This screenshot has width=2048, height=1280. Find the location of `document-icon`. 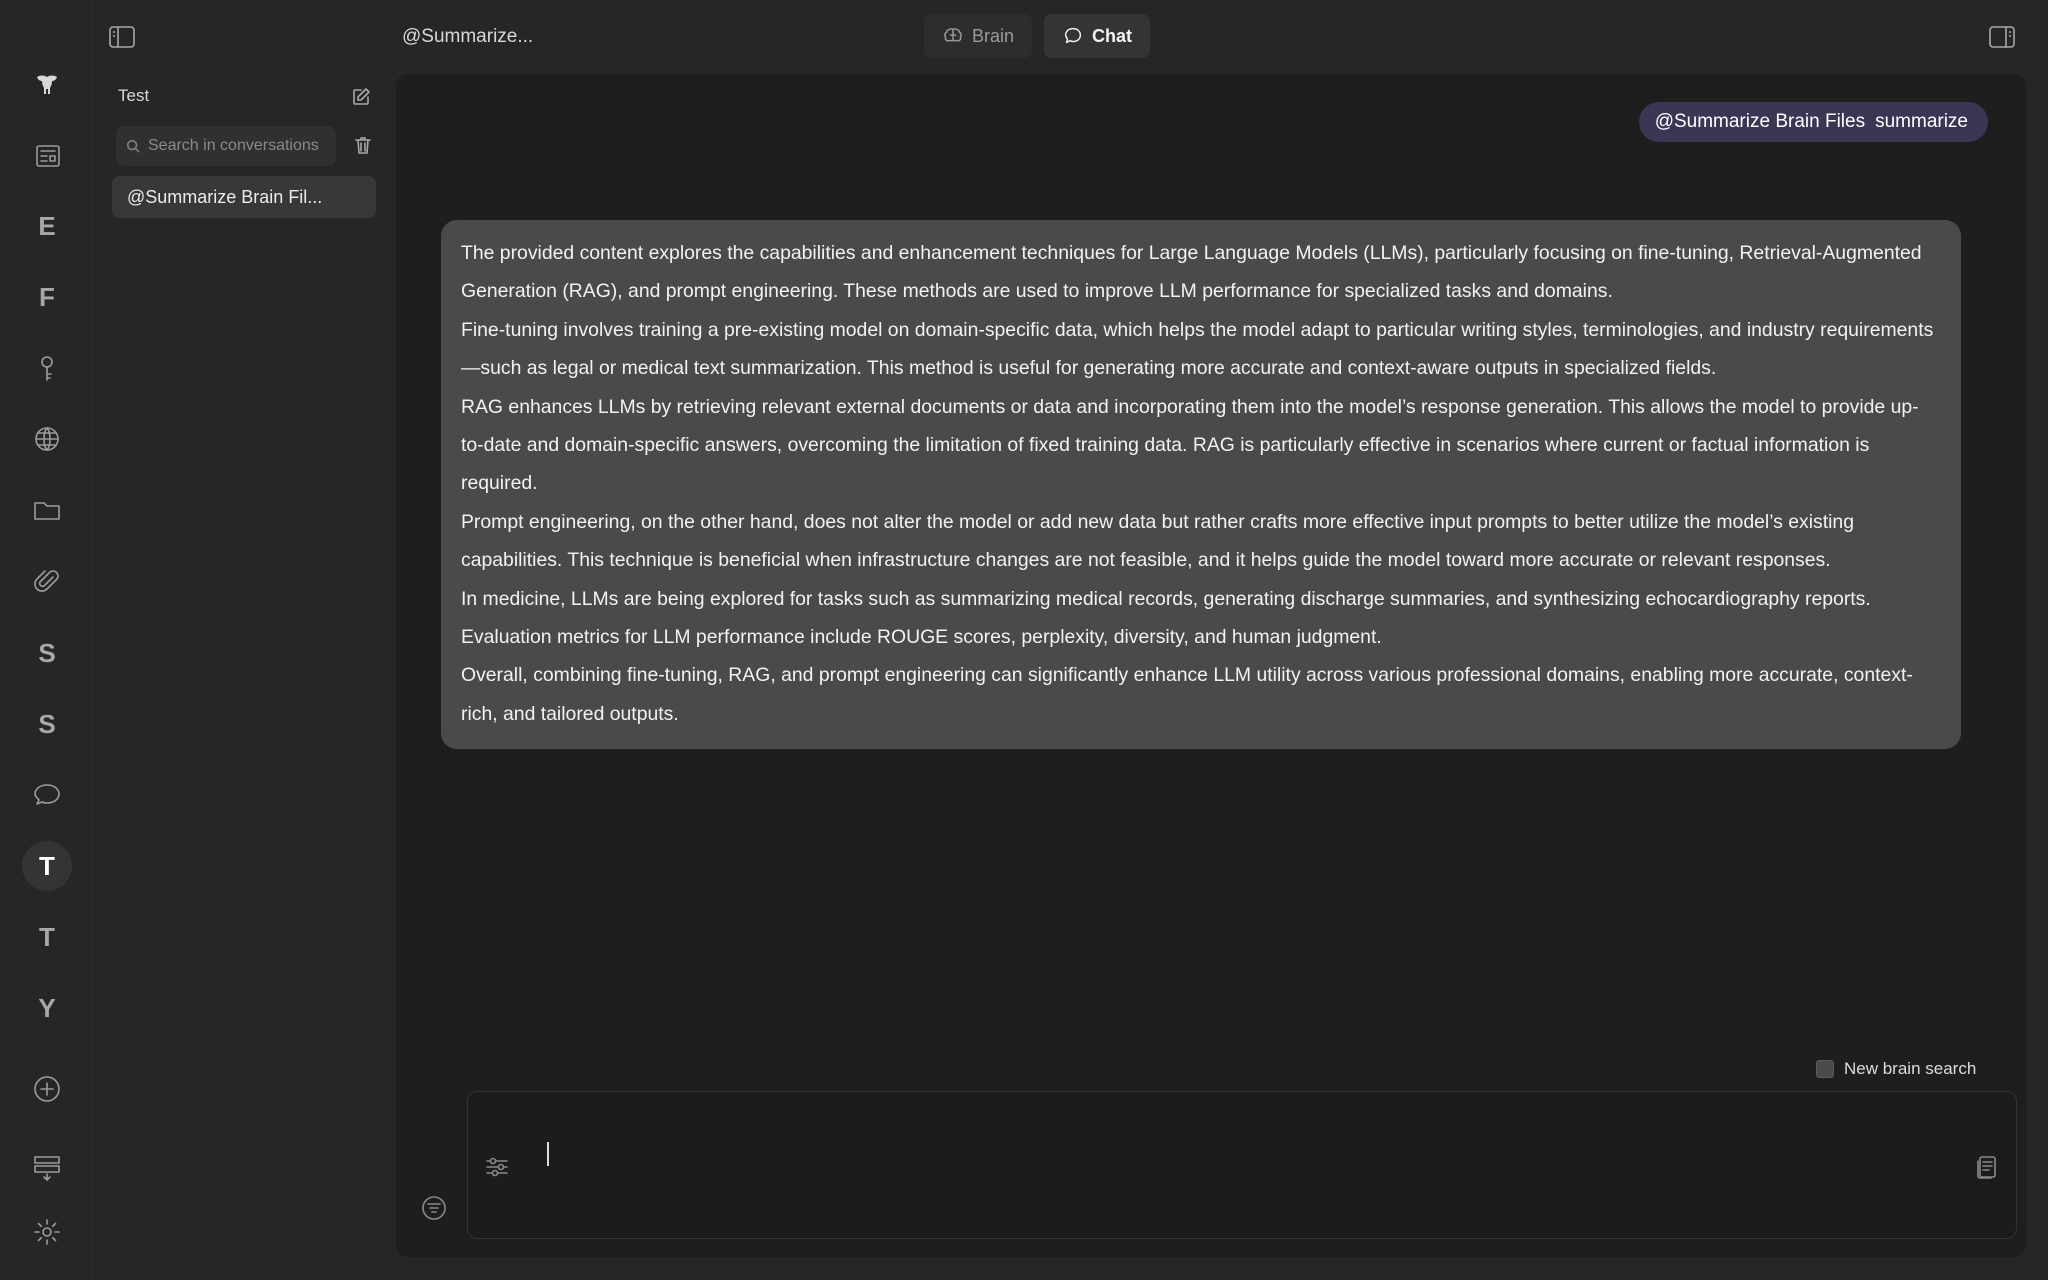

document-icon is located at coordinates (1987, 1167).